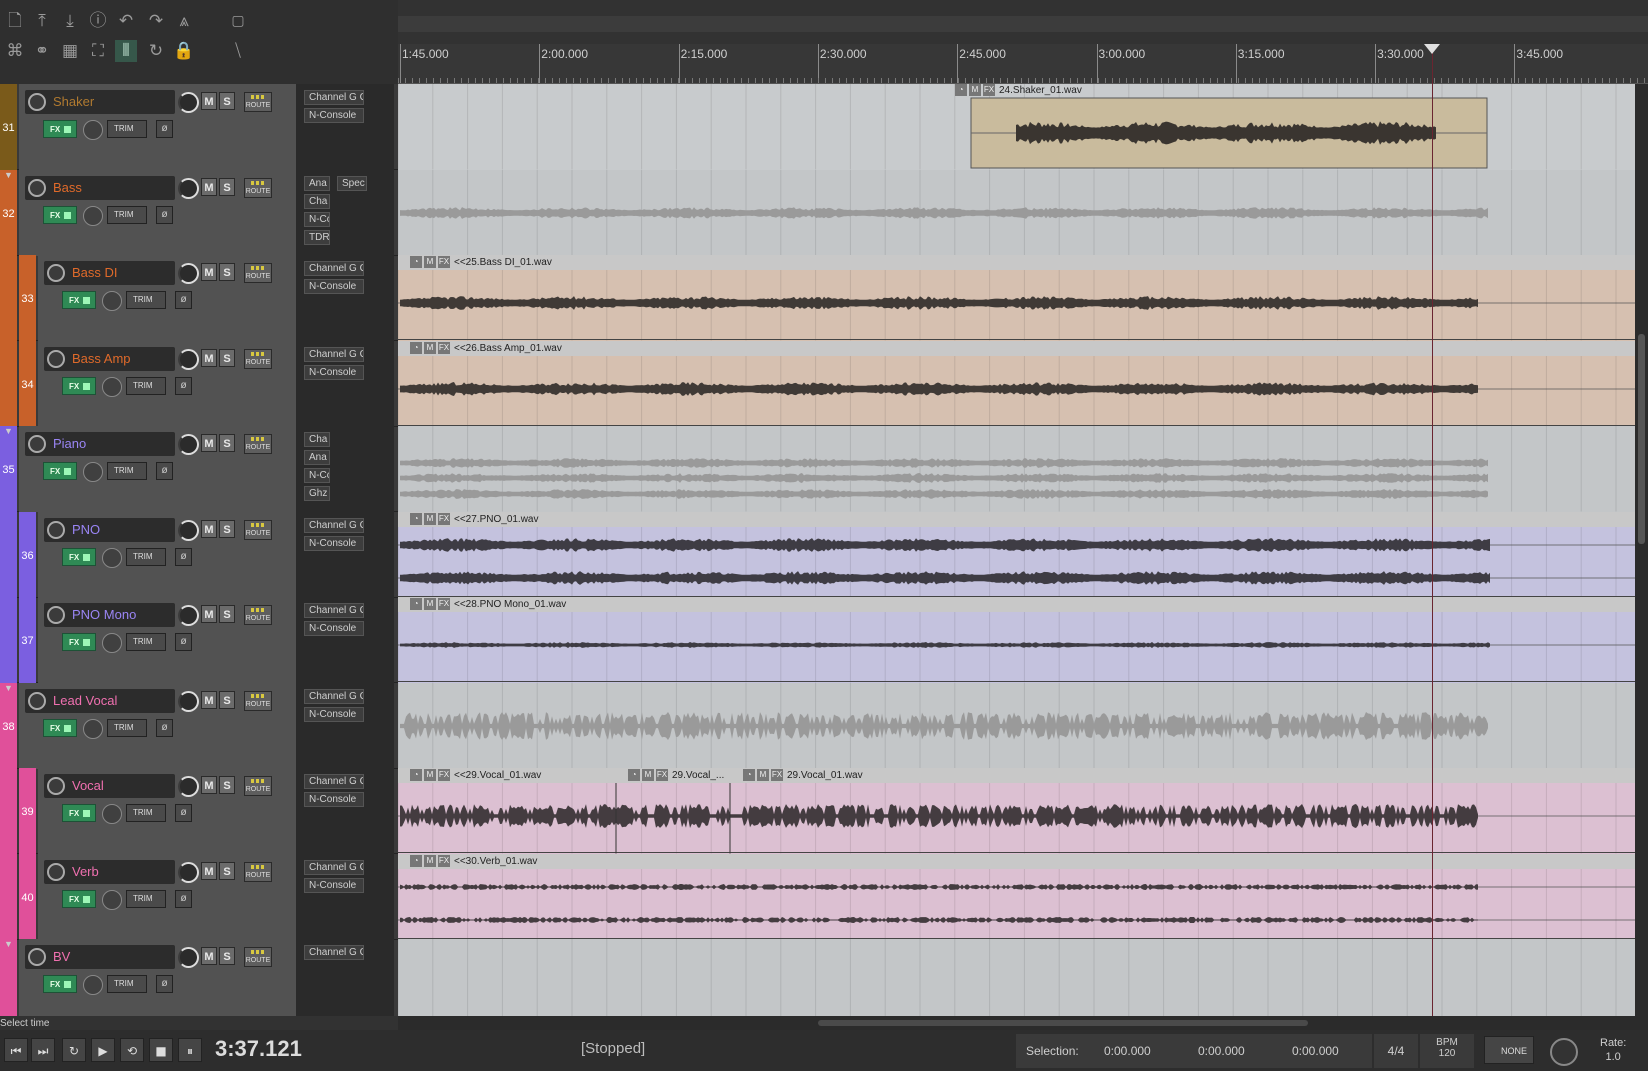 The width and height of the screenshot is (1648, 1071). I want to click on fx-slot: Ghz, so click(317, 493).